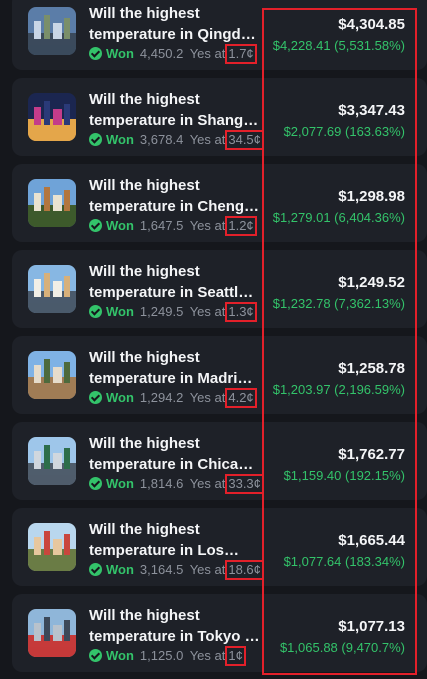 The width and height of the screenshot is (427, 679). What do you see at coordinates (342, 647) in the screenshot?
I see `profit-and-loss: $1,065.88 (9,470.7%)` at bounding box center [342, 647].